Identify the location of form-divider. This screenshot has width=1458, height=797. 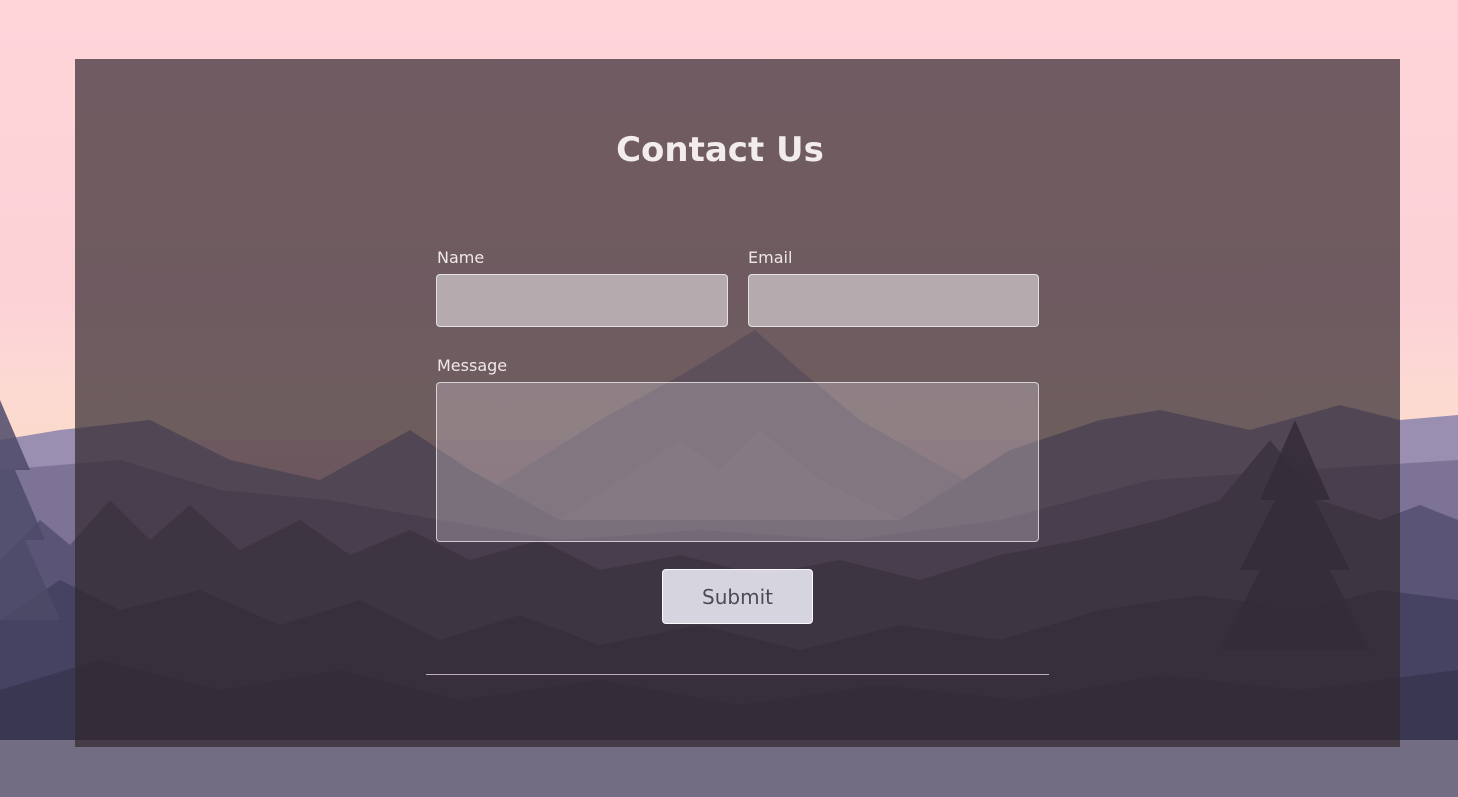
(737, 674).